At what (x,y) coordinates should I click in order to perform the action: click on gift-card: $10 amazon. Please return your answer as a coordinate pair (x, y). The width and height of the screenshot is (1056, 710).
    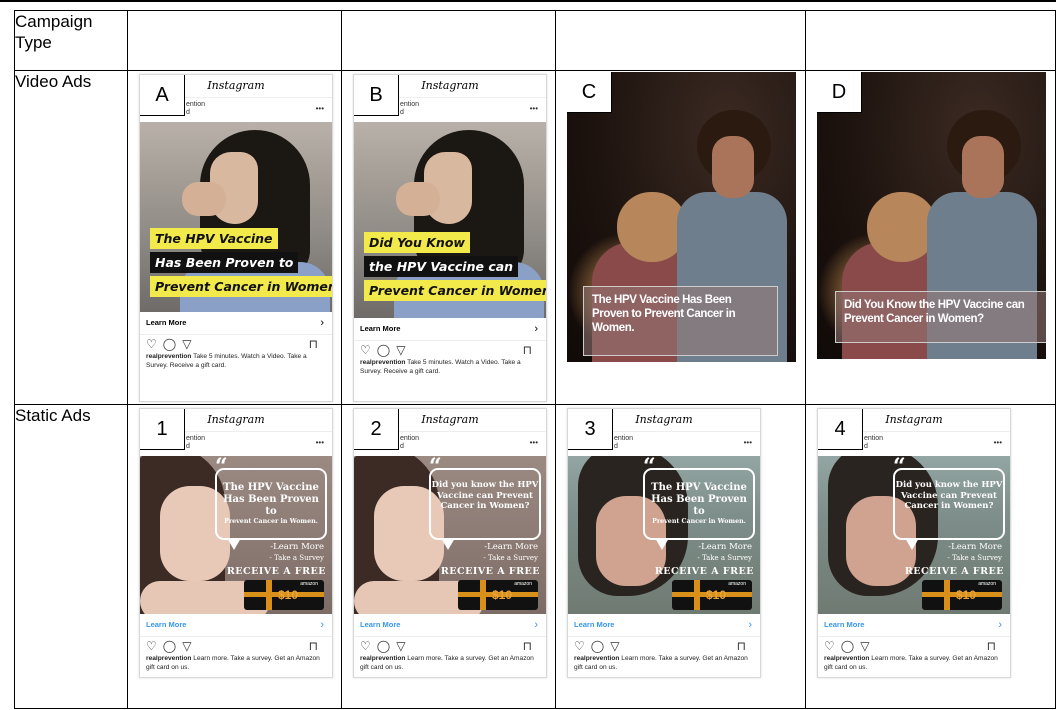
    Looking at the image, I should click on (712, 595).